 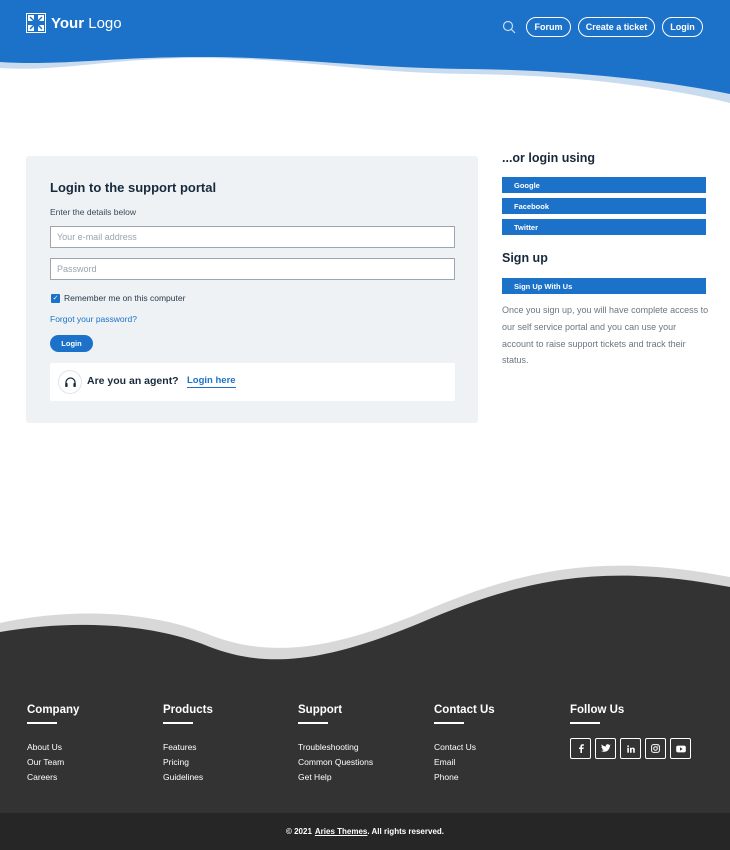 What do you see at coordinates (604, 185) in the screenshot?
I see `google-login-button: Google` at bounding box center [604, 185].